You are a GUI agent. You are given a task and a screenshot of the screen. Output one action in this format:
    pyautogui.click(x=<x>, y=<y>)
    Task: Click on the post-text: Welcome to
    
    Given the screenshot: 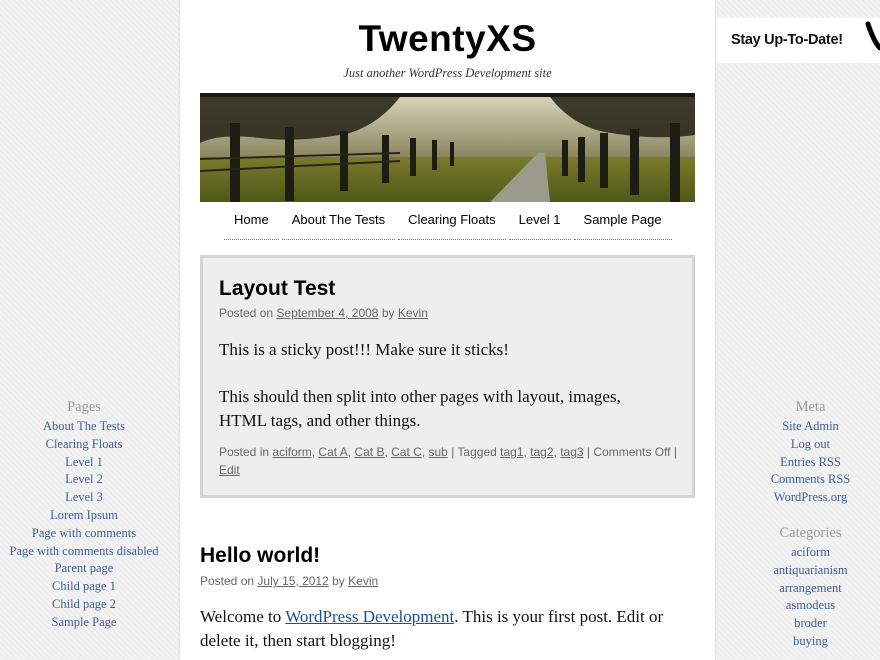 What is the action you would take?
    pyautogui.click(x=241, y=616)
    